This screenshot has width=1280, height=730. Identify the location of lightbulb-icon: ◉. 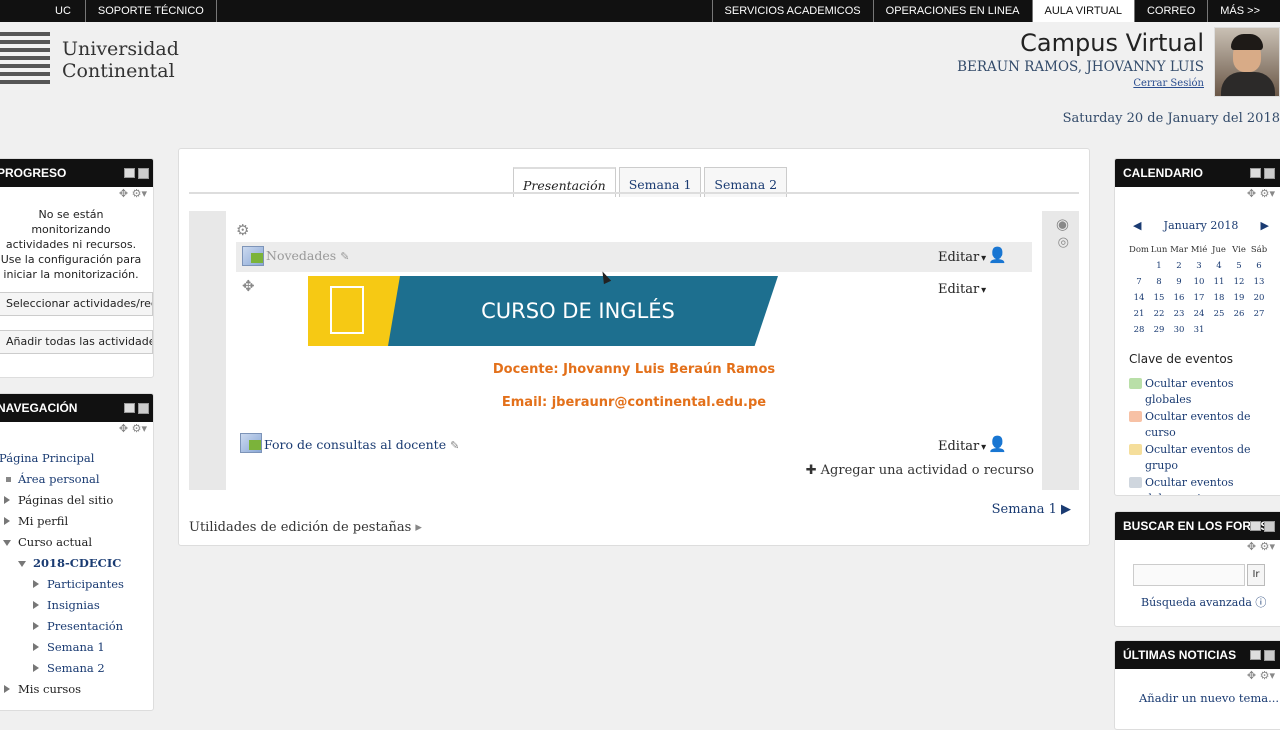
(1062, 224).